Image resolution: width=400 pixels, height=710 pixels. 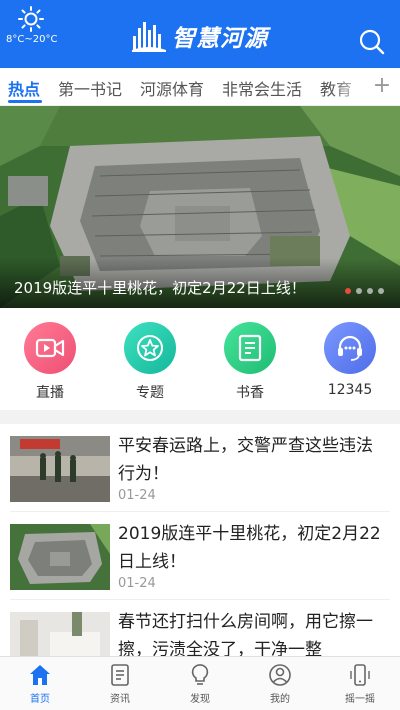 What do you see at coordinates (90, 88) in the screenshot?
I see `tab-first-secretary: 第一书记` at bounding box center [90, 88].